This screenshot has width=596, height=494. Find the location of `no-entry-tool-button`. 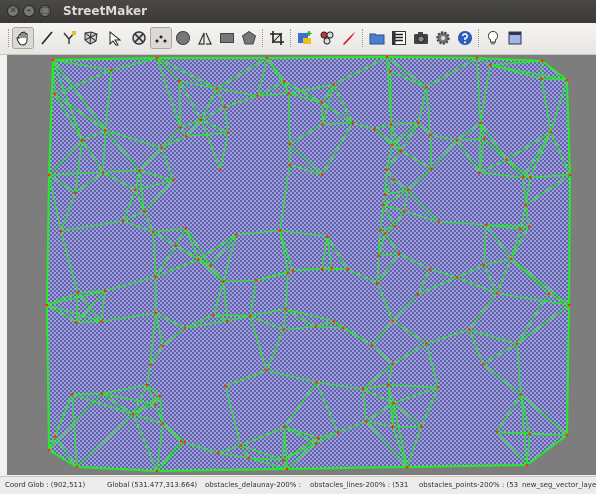

no-entry-tool-button is located at coordinates (139, 38).